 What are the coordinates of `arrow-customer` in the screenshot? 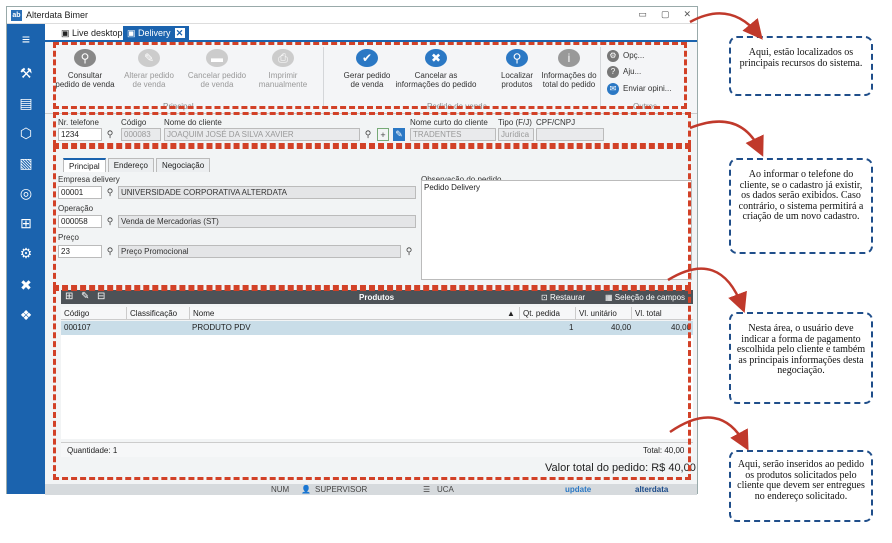 It's located at (726, 138).